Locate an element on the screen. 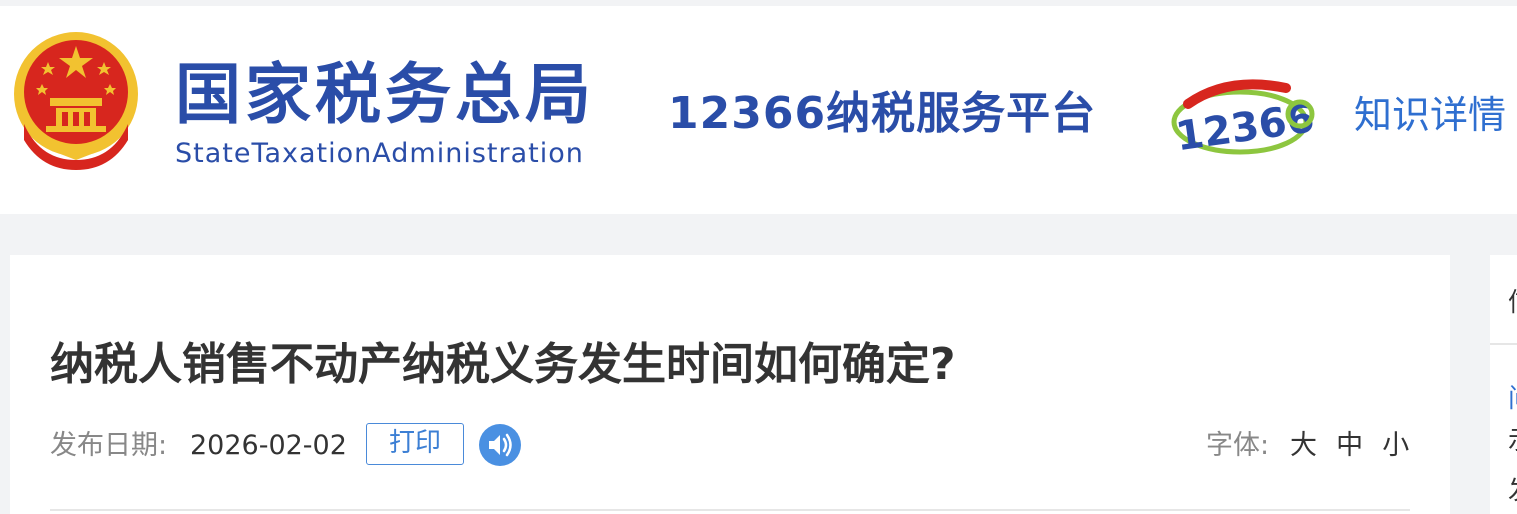  brand-block: 国家税务总局 StateTaxationAdministration is located at coordinates (385, 113).